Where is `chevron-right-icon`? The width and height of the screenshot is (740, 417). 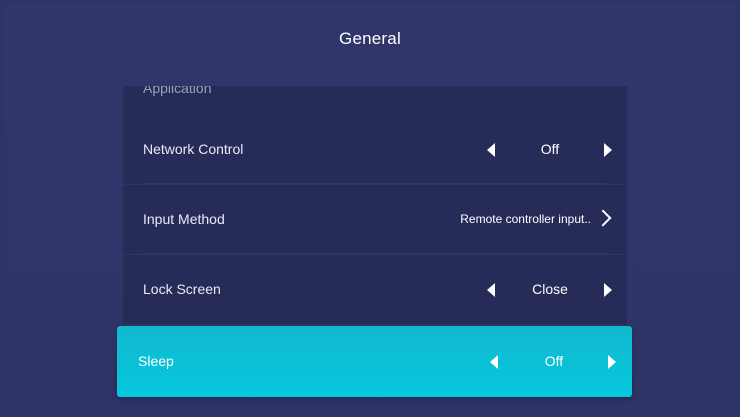 chevron-right-icon is located at coordinates (603, 218).